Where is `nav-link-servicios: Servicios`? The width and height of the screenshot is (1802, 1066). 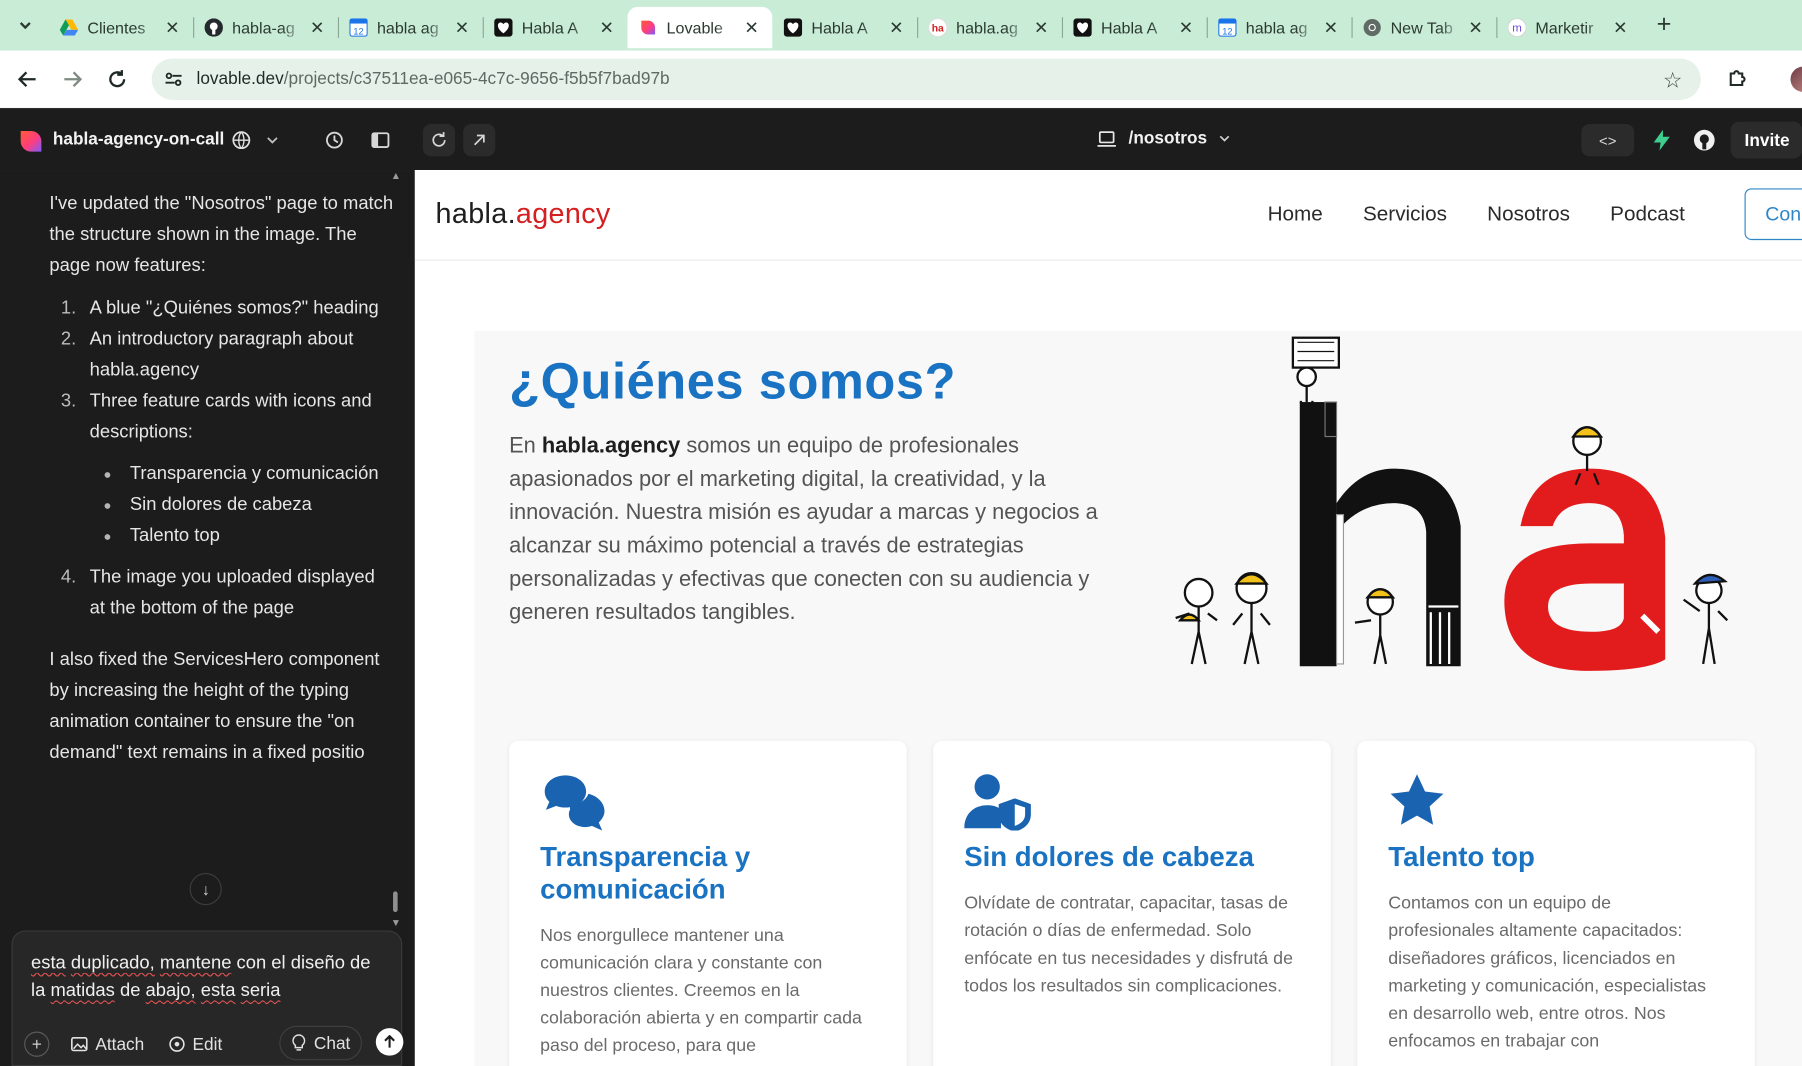 nav-link-servicios: Servicios is located at coordinates (1405, 214).